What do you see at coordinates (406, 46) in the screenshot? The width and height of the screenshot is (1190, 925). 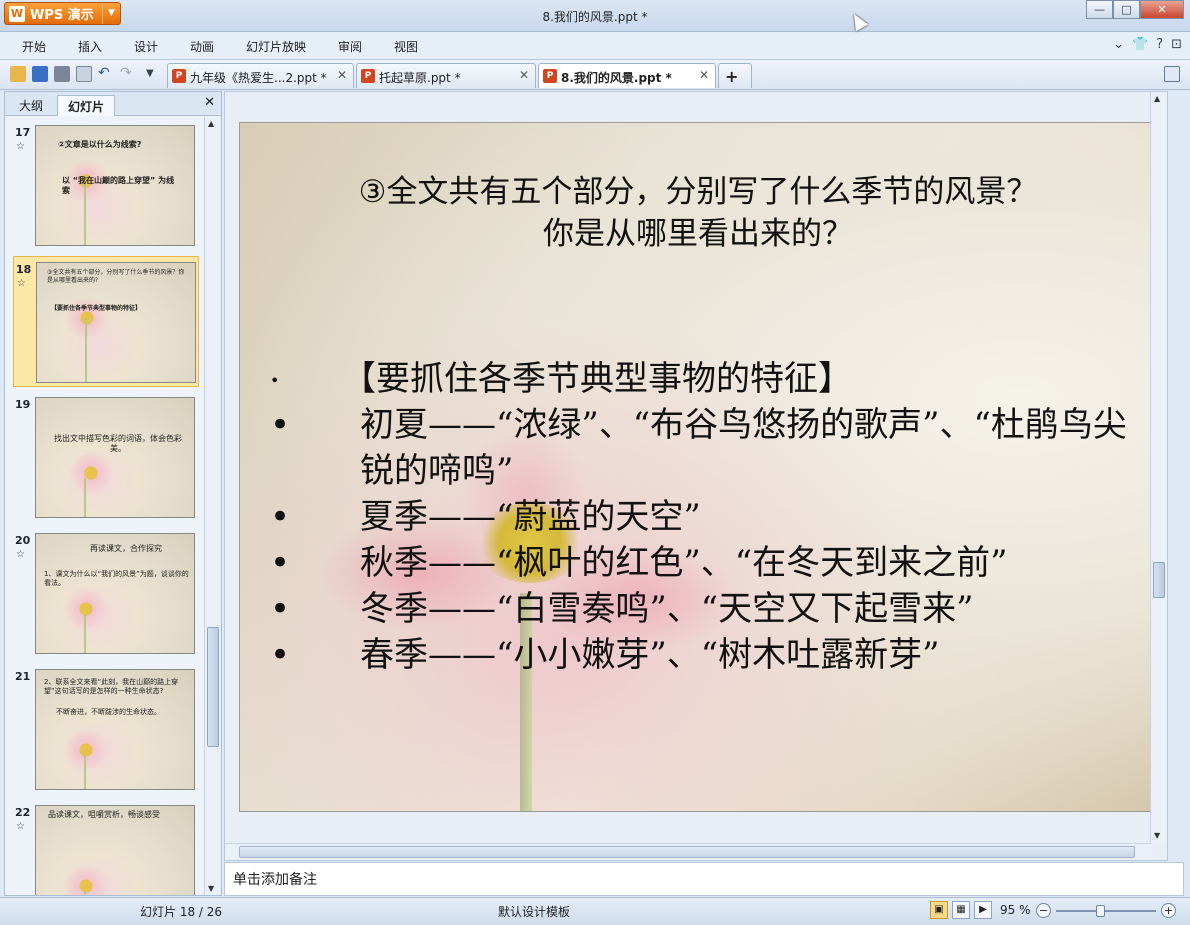 I see `menu-view: 视图` at bounding box center [406, 46].